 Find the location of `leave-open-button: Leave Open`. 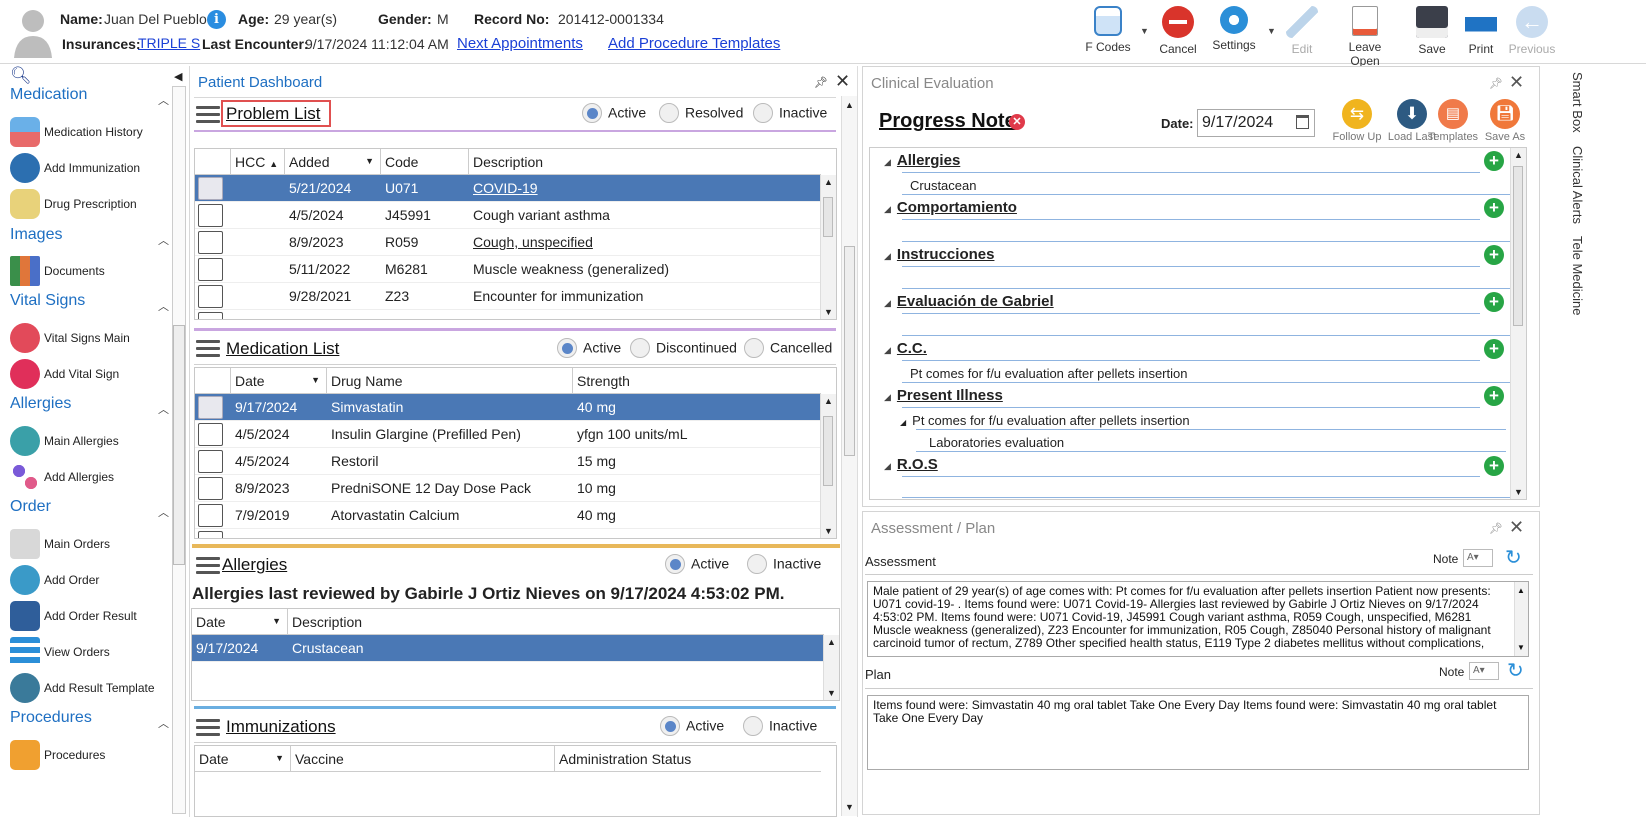

leave-open-button: Leave Open is located at coordinates (1365, 36).